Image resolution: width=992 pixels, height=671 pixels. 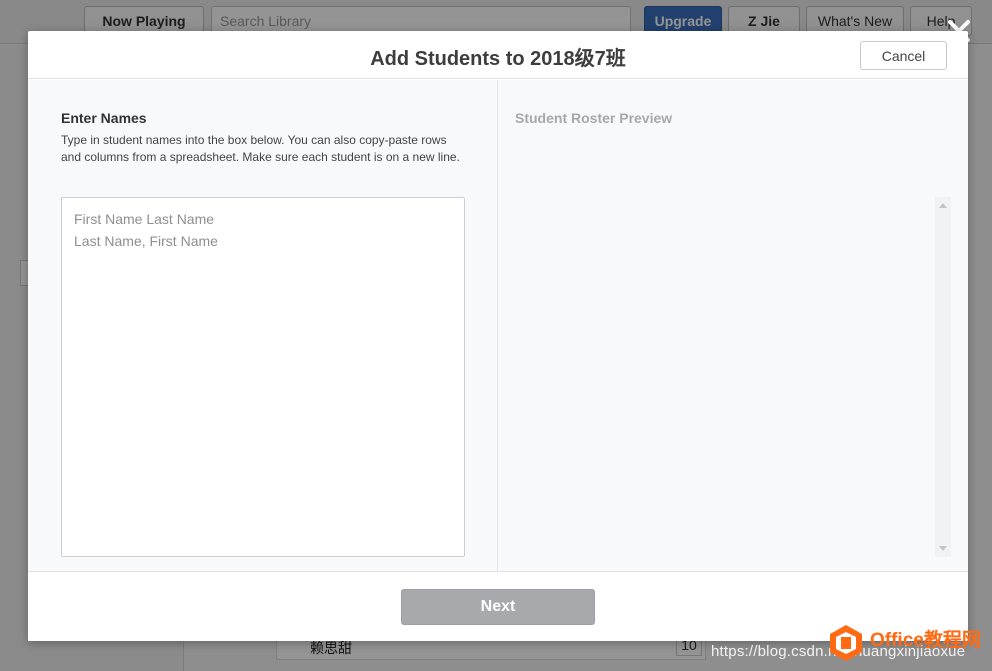 What do you see at coordinates (593, 118) in the screenshot?
I see `roster-preview-title: Student Roster Preview` at bounding box center [593, 118].